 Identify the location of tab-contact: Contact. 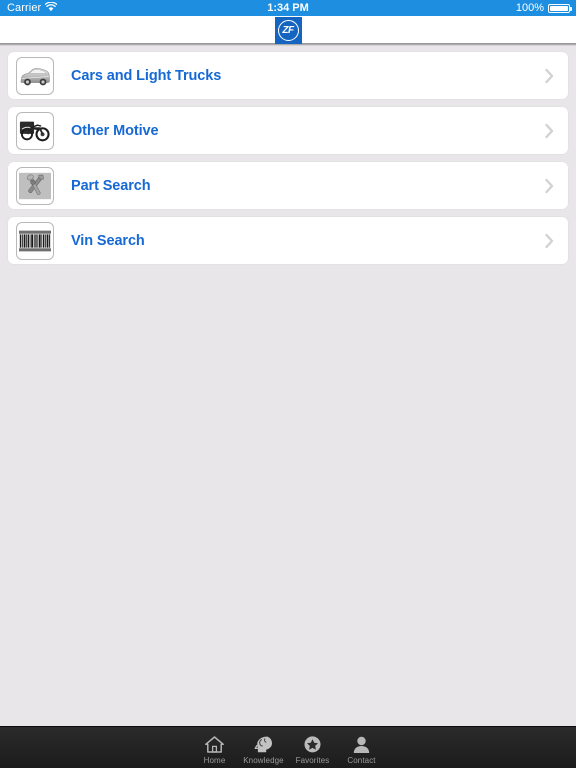
(361, 748).